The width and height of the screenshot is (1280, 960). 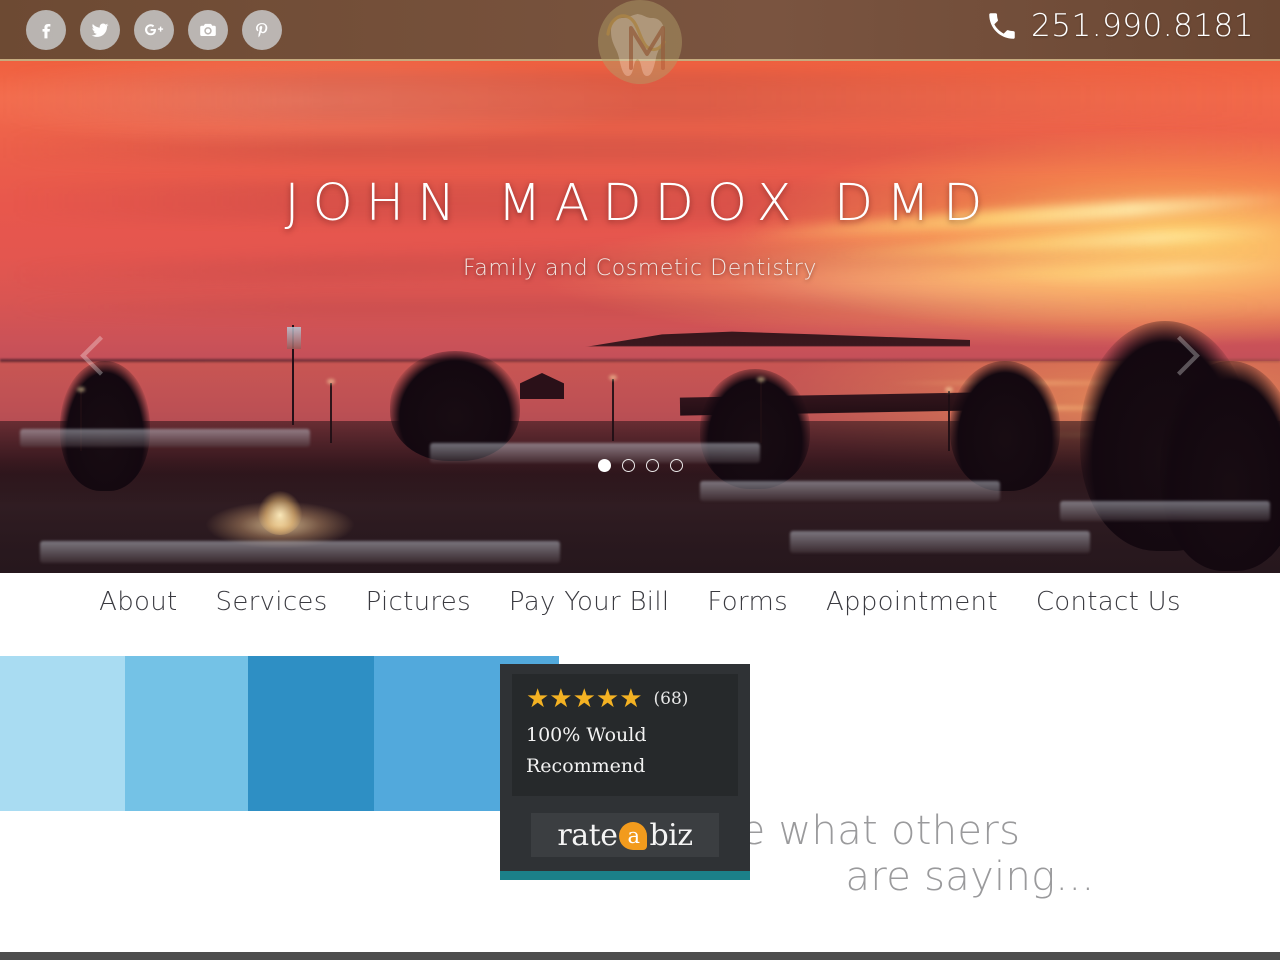 I want to click on american-flag, so click(x=294, y=338).